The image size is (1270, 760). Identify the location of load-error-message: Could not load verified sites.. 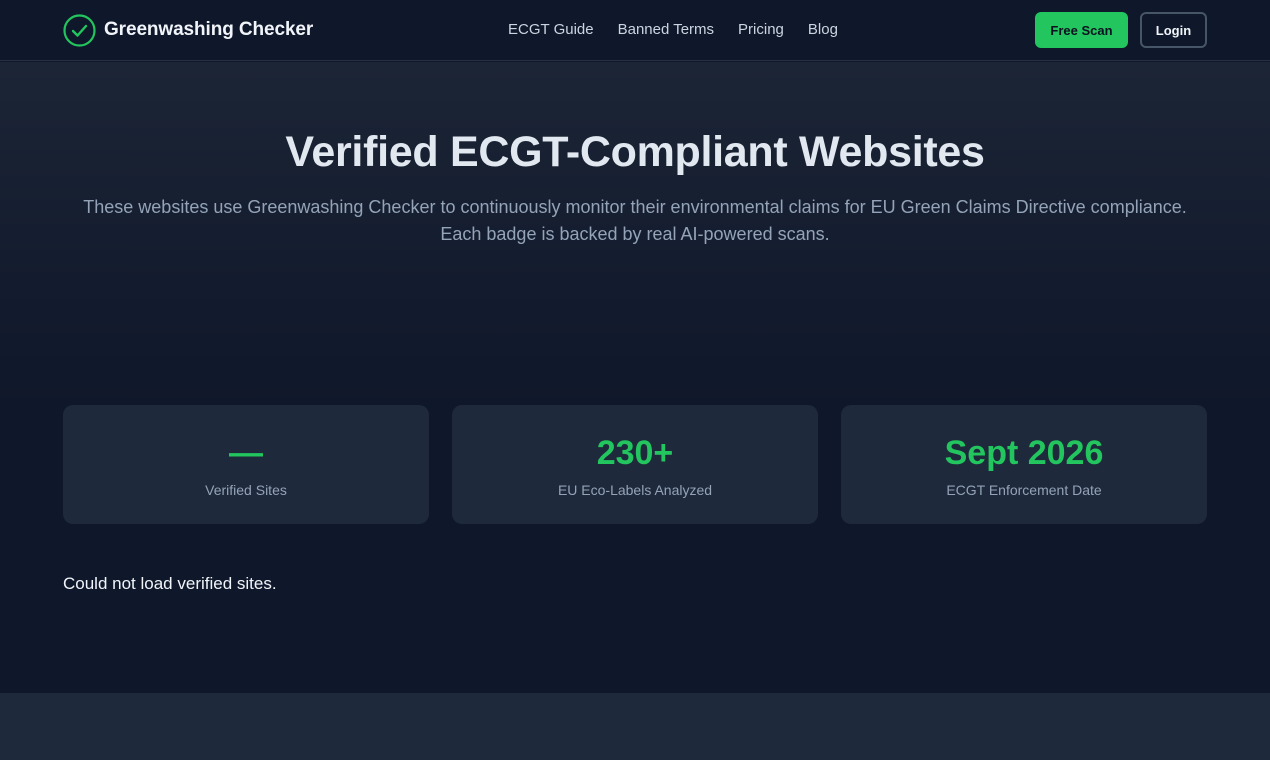
(170, 583).